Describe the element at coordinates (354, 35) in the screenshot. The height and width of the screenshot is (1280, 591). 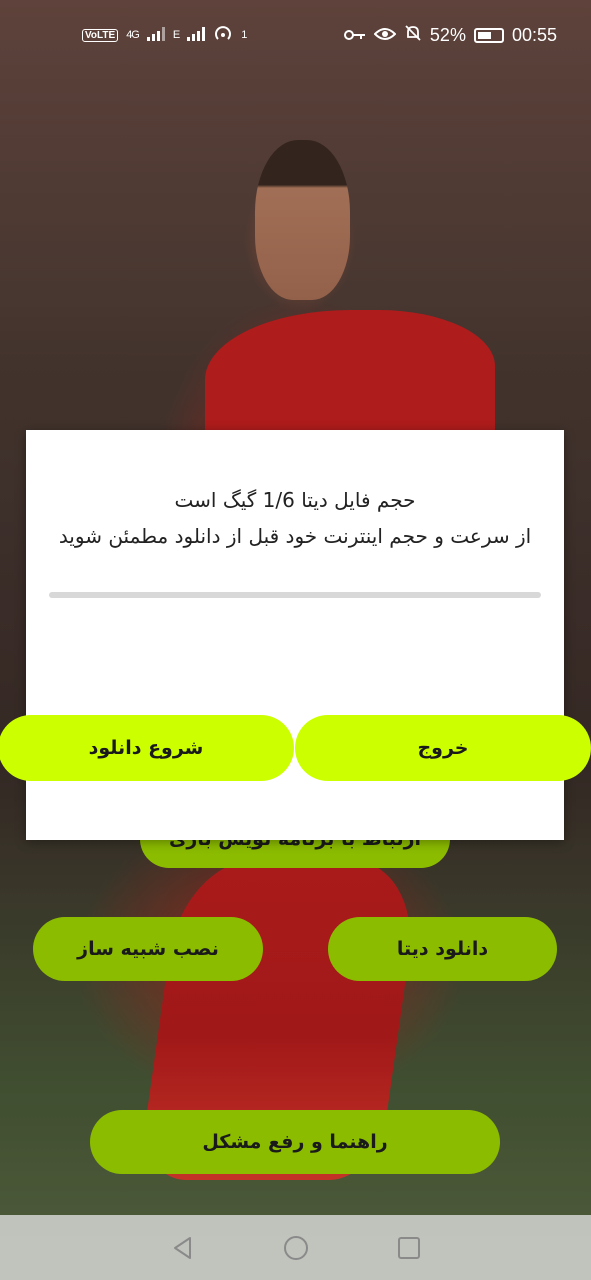
I see `key-icon` at that location.